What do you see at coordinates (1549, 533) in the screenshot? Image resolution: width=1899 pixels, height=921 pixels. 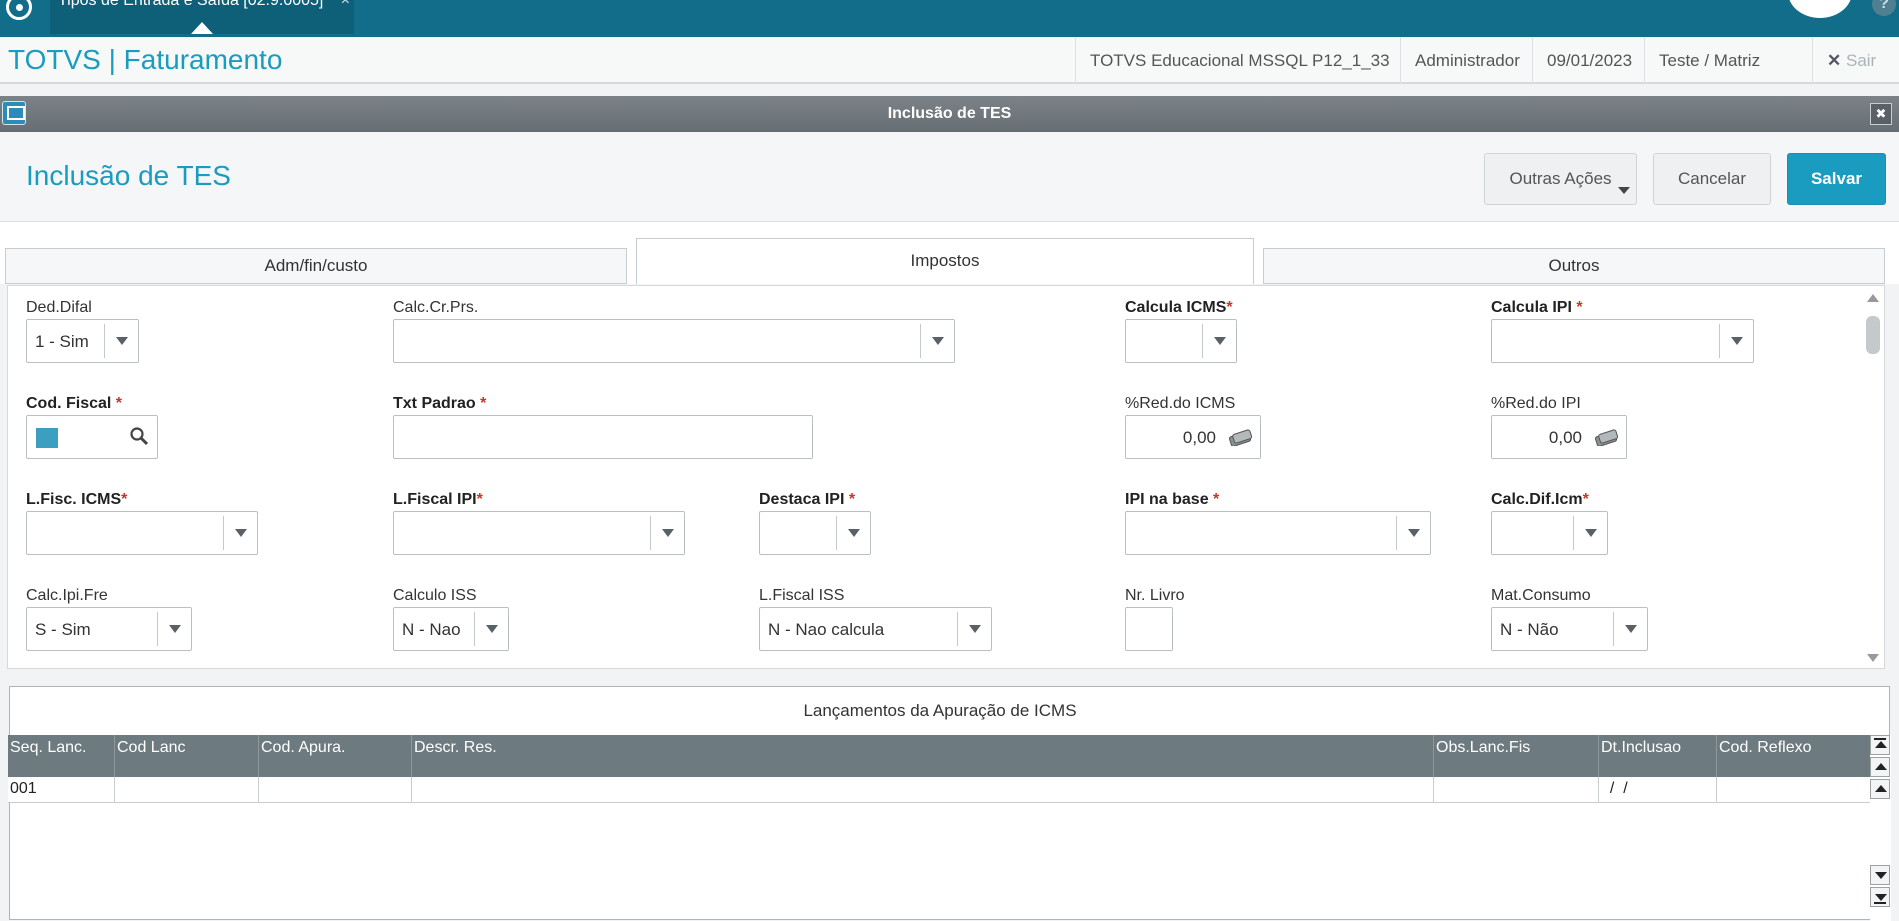 I see `calc-dif-icm-select` at bounding box center [1549, 533].